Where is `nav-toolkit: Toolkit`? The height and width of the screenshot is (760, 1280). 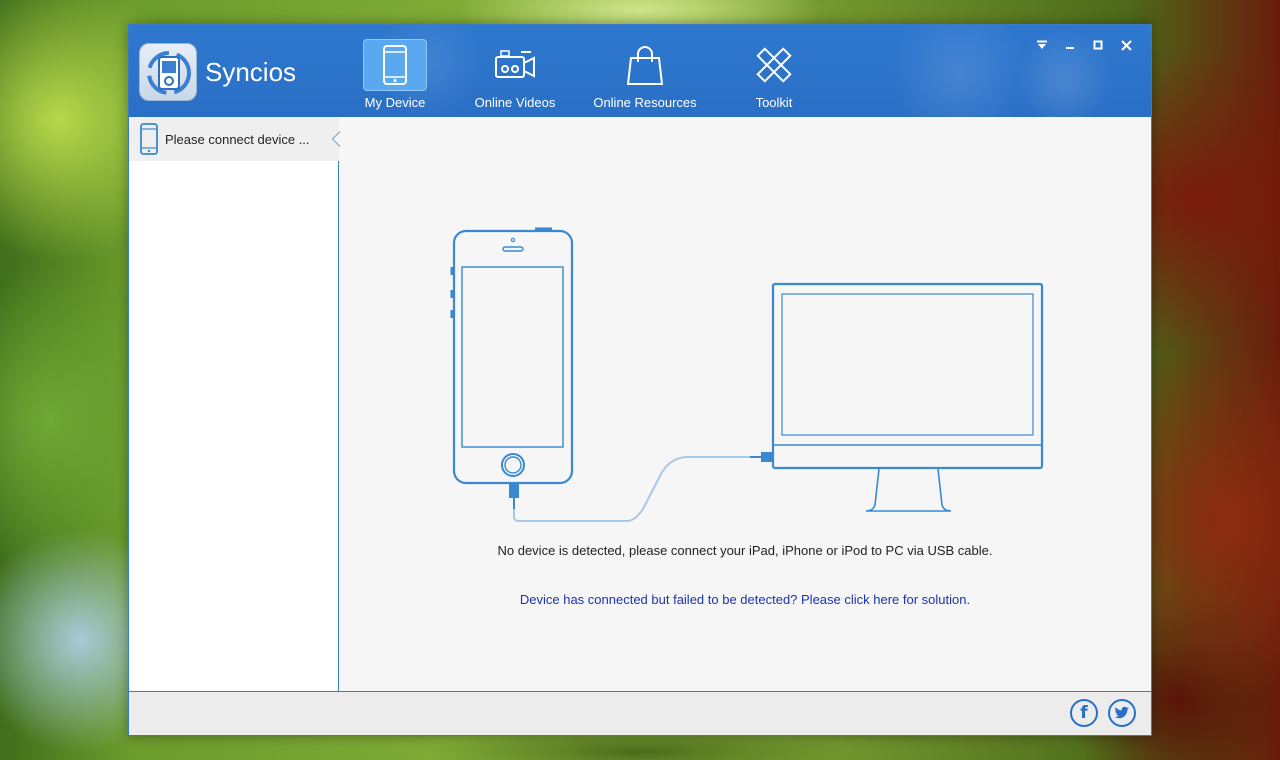
nav-toolkit: Toolkit is located at coordinates (774, 78).